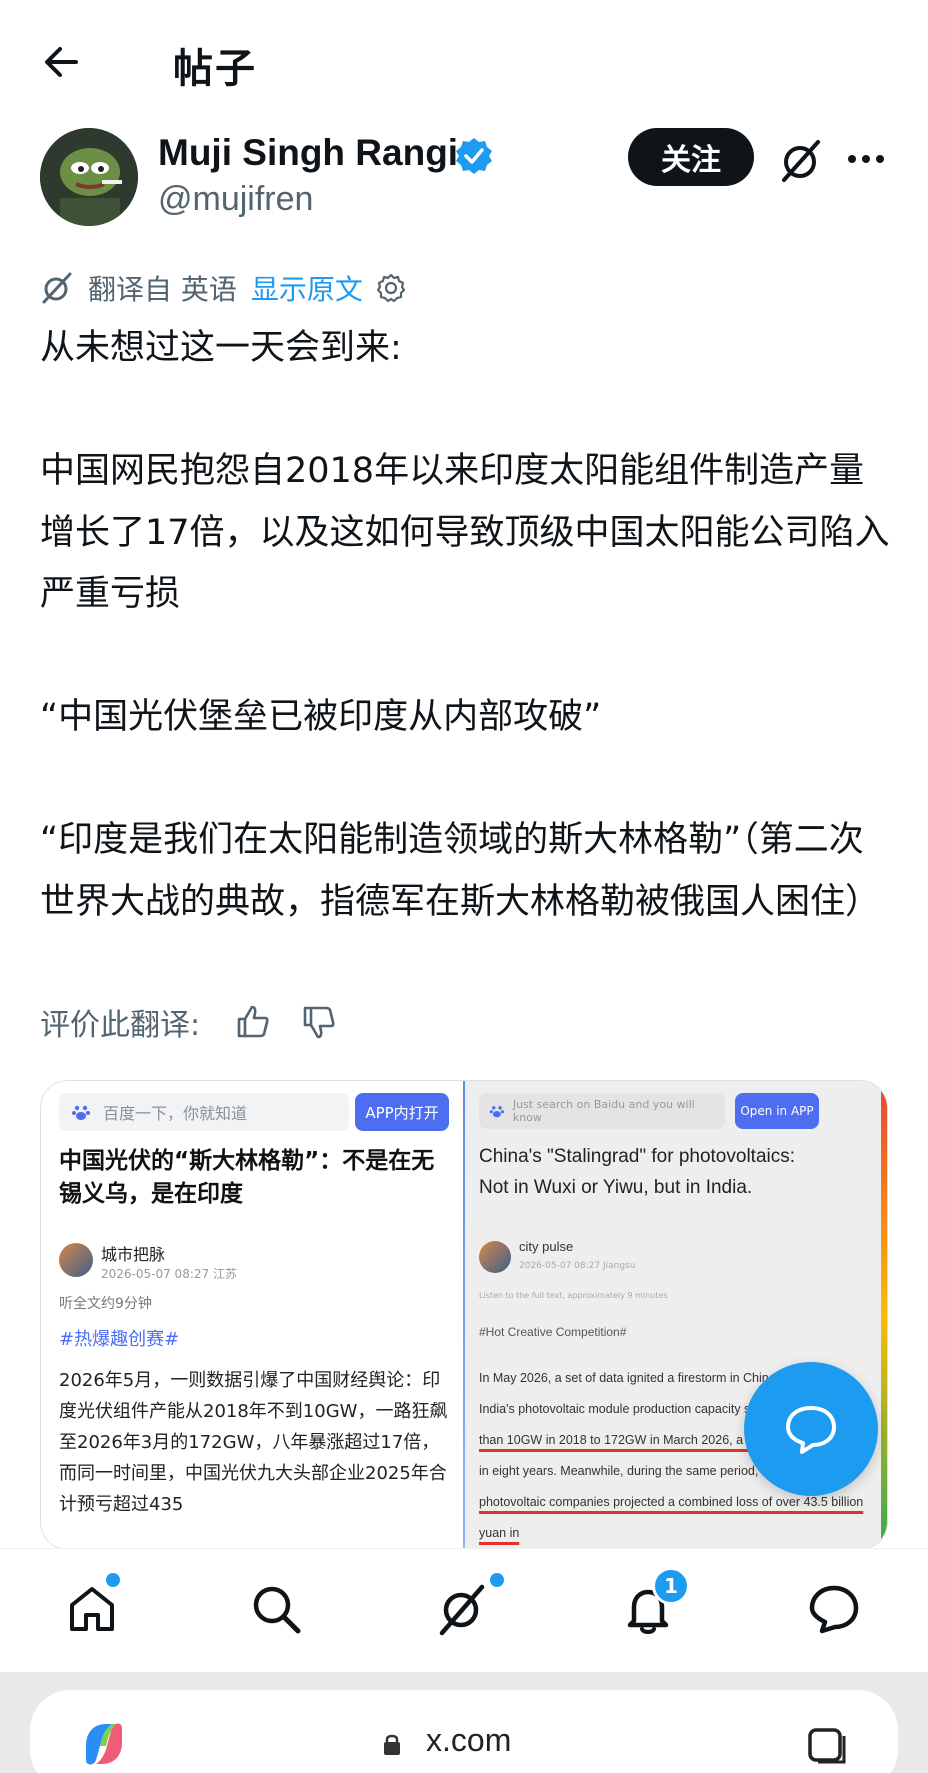 The image size is (928, 1773). I want to click on chat-bubble-icon, so click(811, 1430).